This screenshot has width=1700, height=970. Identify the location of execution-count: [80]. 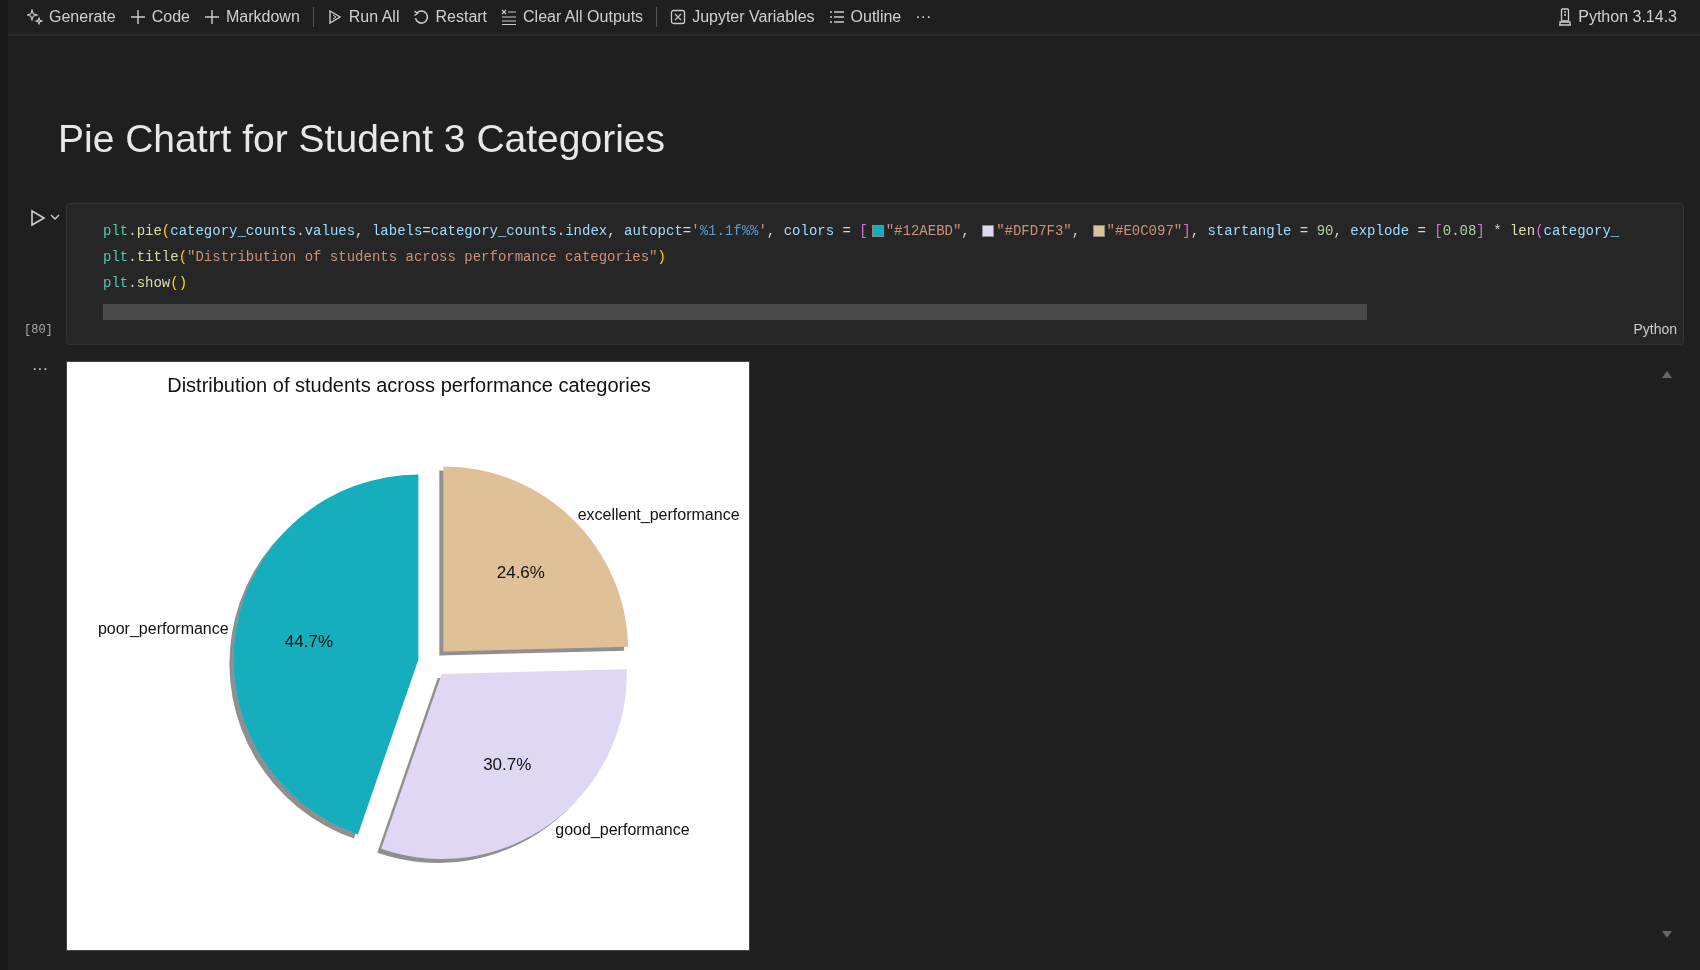
(38, 330).